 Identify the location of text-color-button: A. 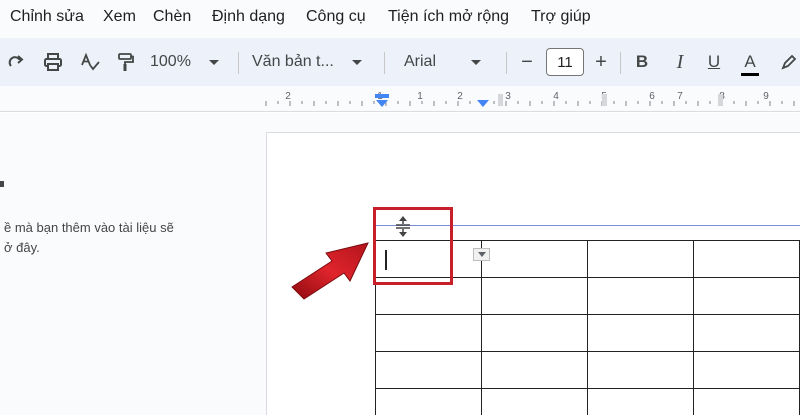
(750, 62).